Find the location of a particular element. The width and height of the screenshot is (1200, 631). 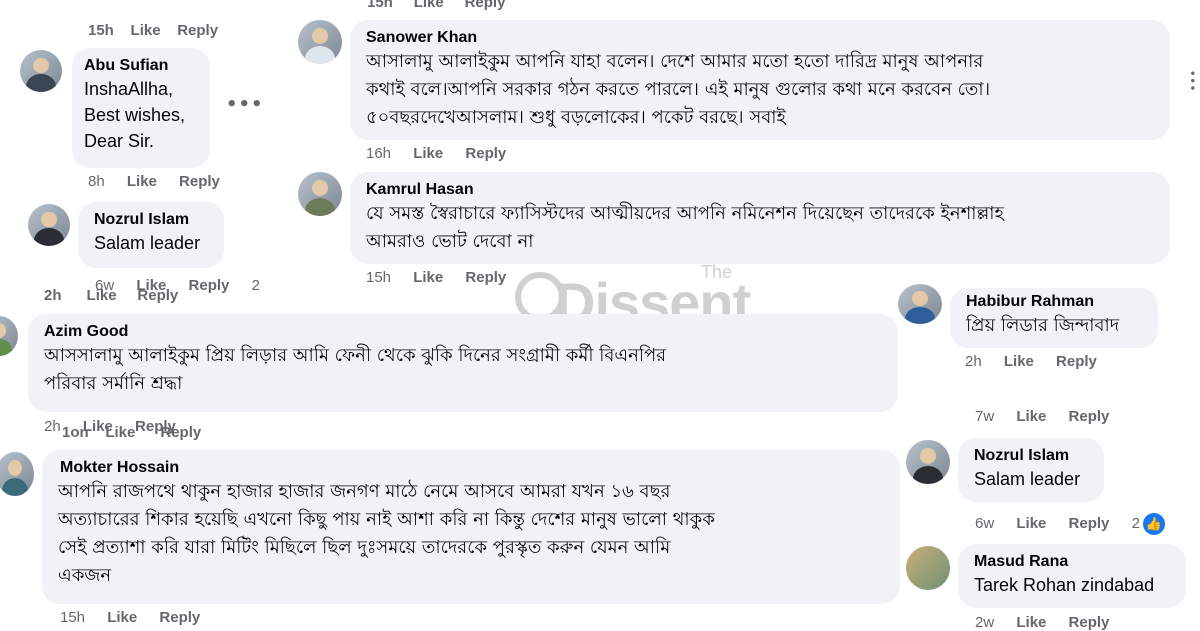

commenter-name: Masud Rana is located at coordinates (1072, 562).